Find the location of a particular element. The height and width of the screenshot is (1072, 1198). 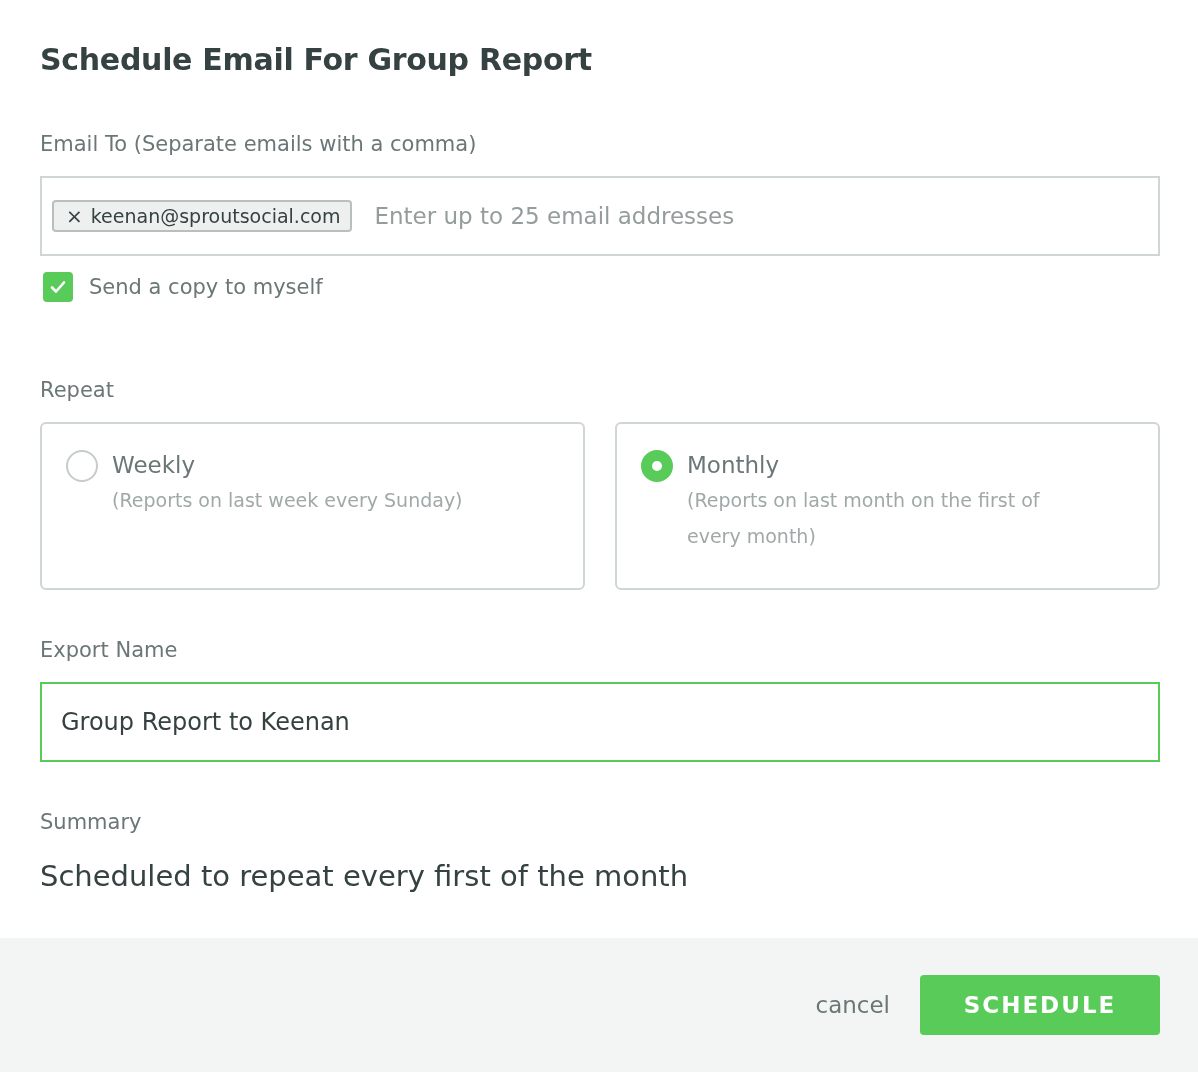

option-description: (Reports on last week every Sunday) is located at coordinates (287, 500).